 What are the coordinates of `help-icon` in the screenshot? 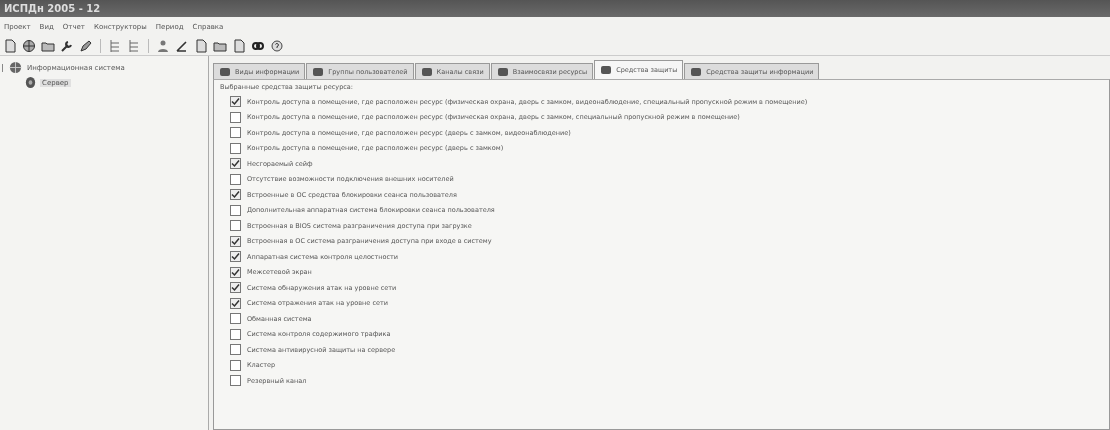 It's located at (277, 46).